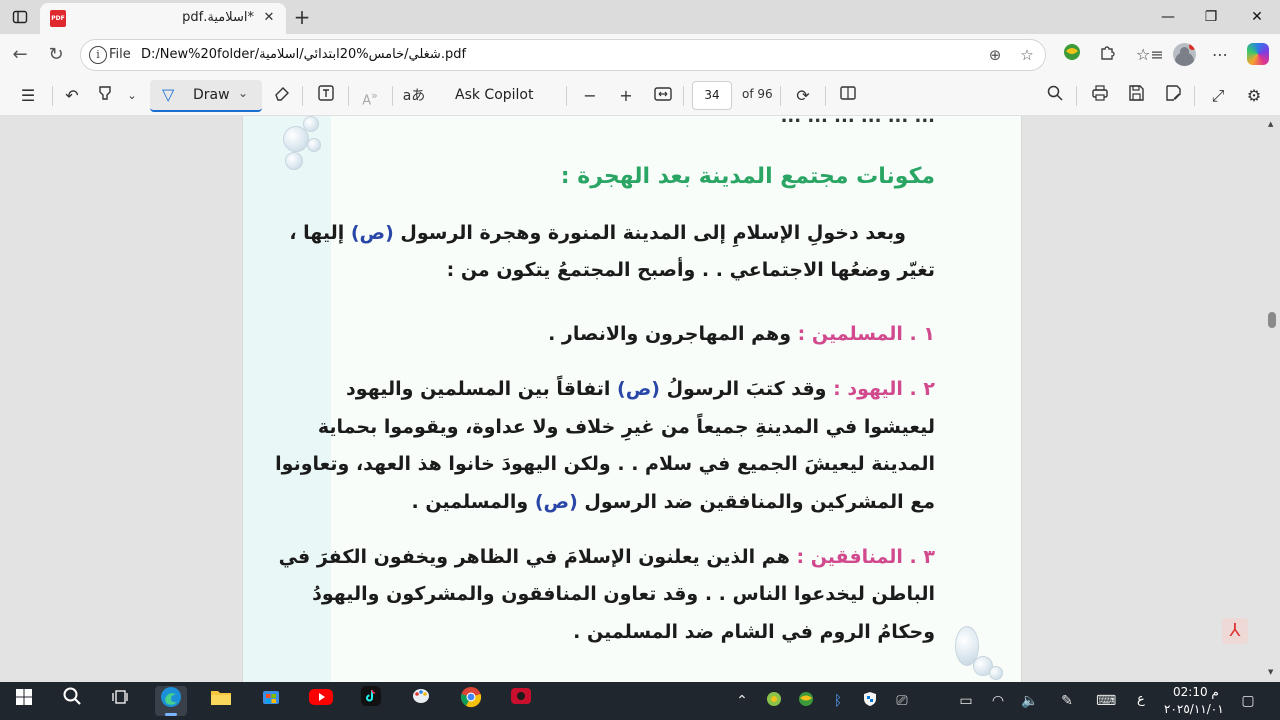  Describe the element at coordinates (58, 18) in the screenshot. I see `pdf-favicon-icon: PDF` at that location.